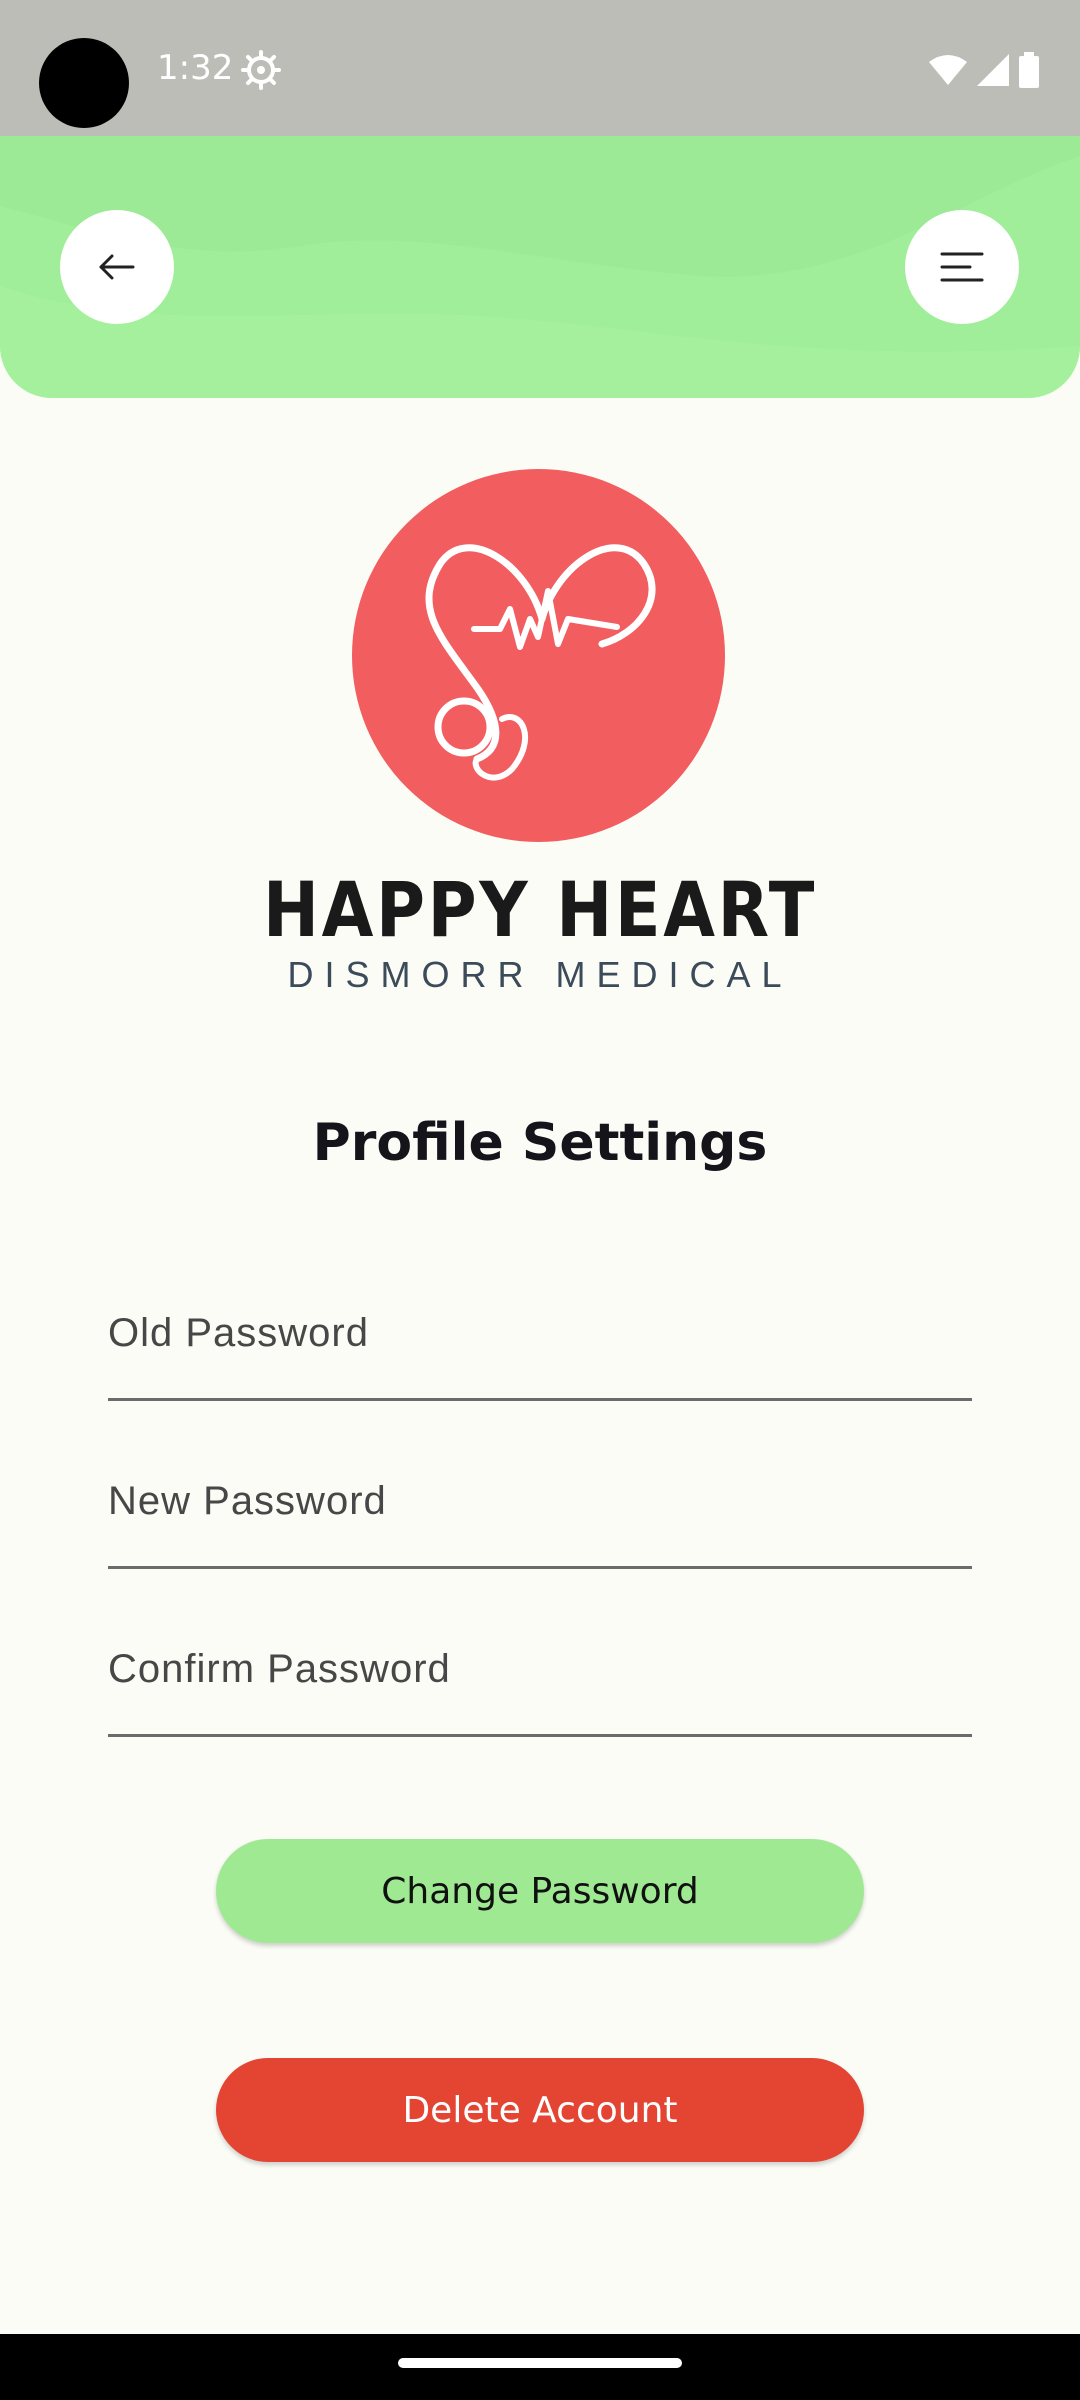  Describe the element at coordinates (540, 1891) in the screenshot. I see `change-password-button: Change Password` at that location.